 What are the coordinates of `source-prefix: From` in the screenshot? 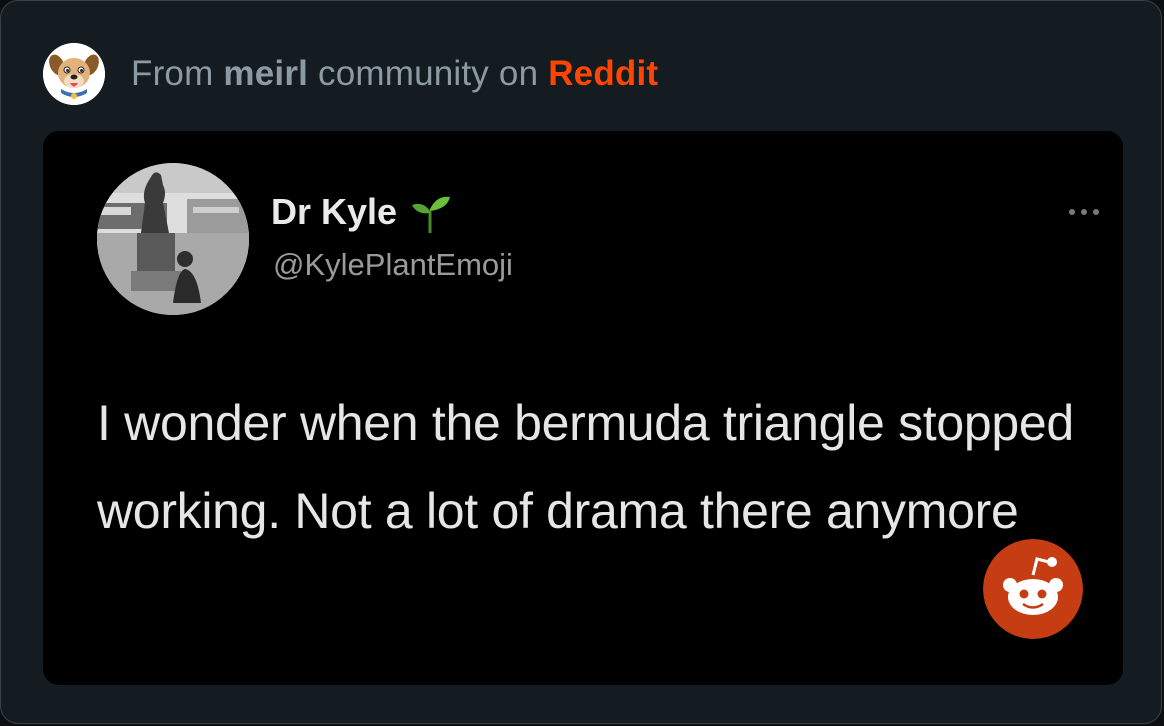 It's located at (172, 73).